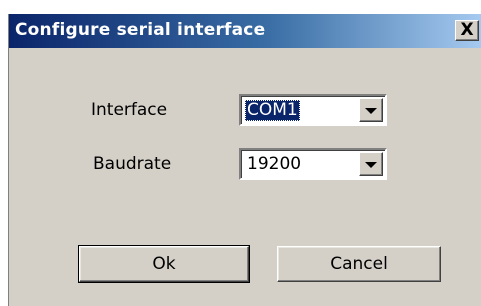 The width and height of the screenshot is (481, 306). What do you see at coordinates (359, 264) in the screenshot?
I see `cancel-button: Cancel` at bounding box center [359, 264].